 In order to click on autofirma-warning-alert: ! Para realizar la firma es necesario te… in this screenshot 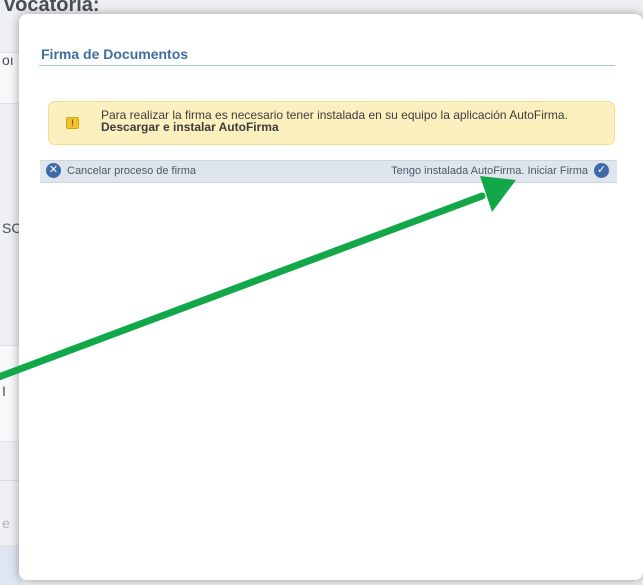, I will do `click(331, 123)`.